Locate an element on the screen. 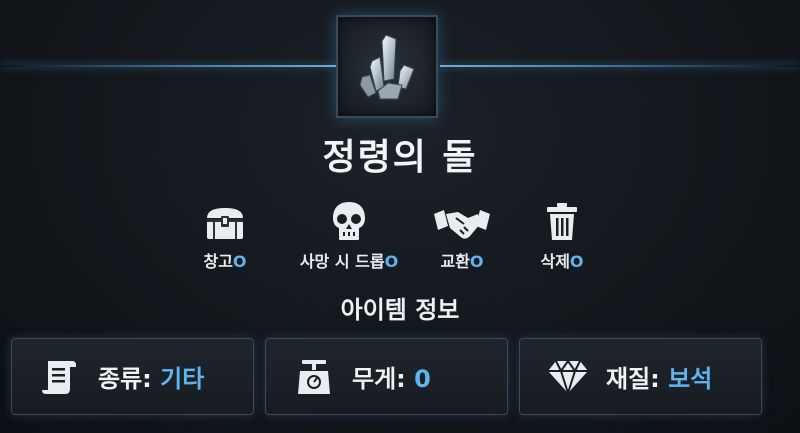  crystal-icon is located at coordinates (387, 67).